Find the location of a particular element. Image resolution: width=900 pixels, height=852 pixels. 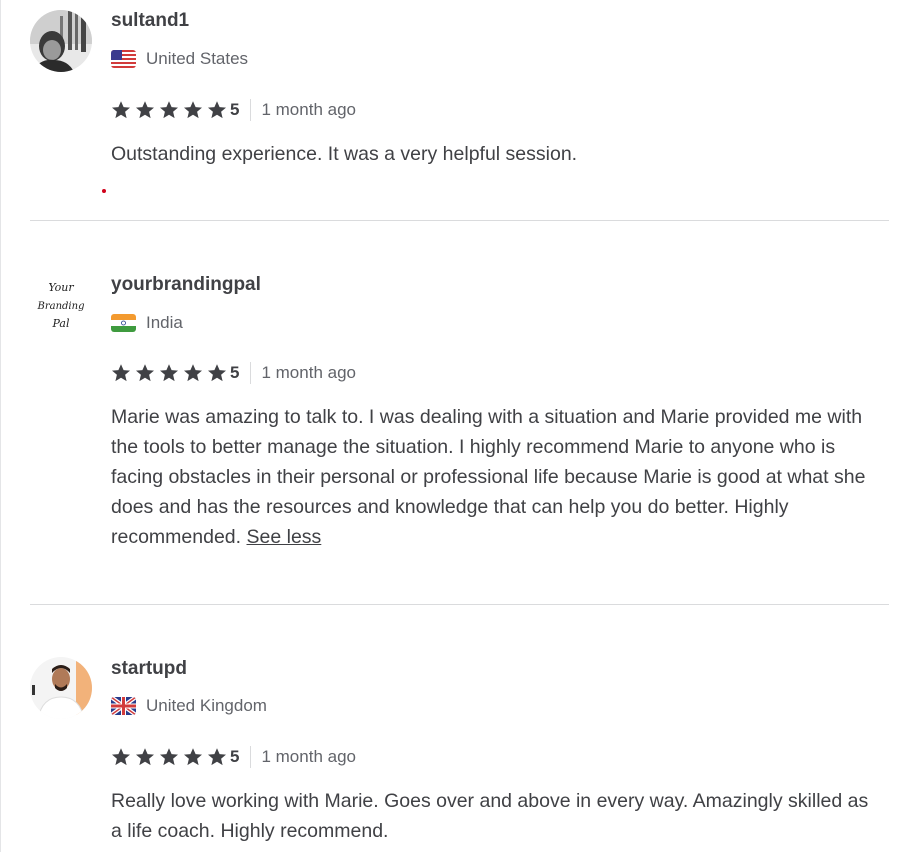

svg-text: Your is located at coordinates (61, 287).